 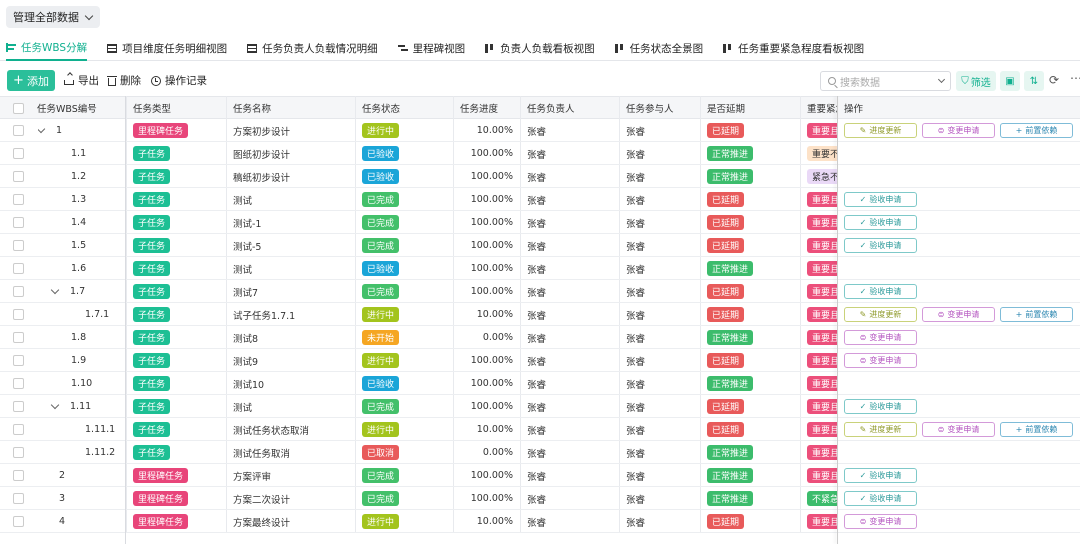 What do you see at coordinates (1056, 80) in the screenshot?
I see `refresh-button: ⟳` at bounding box center [1056, 80].